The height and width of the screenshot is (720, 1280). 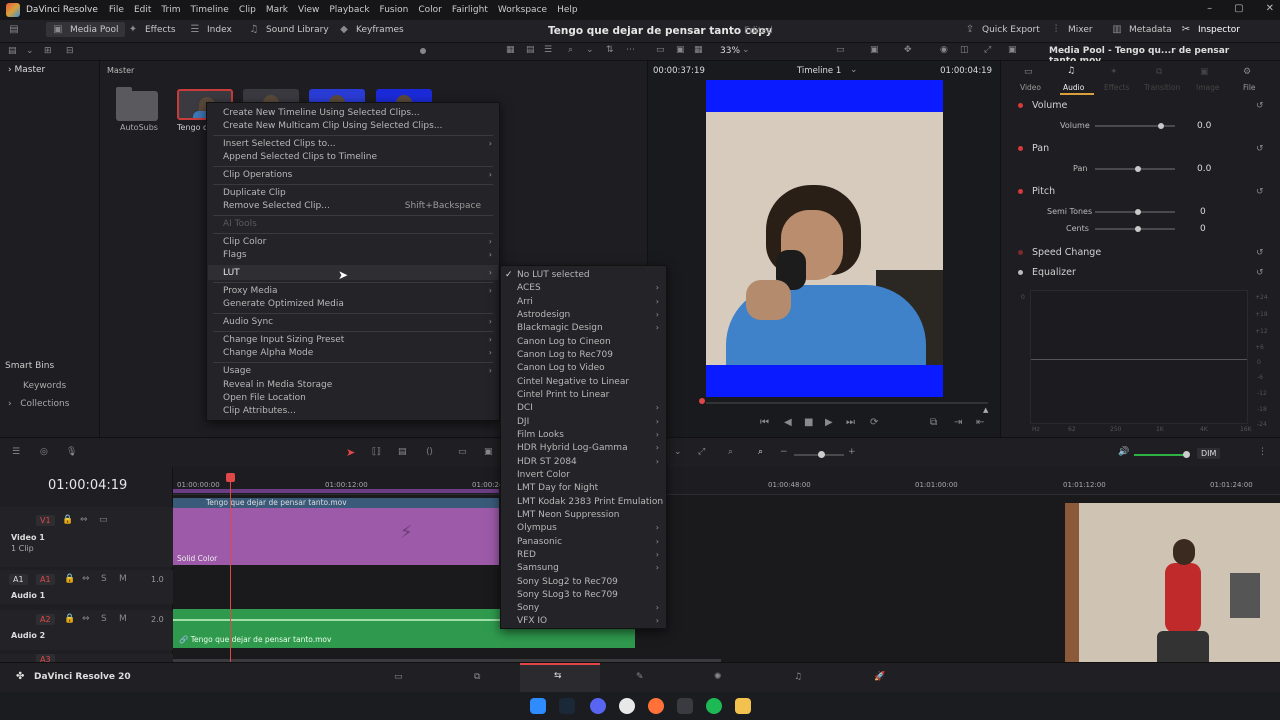 What do you see at coordinates (1238, 8) in the screenshot?
I see `maximize-icon: ▢` at bounding box center [1238, 8].